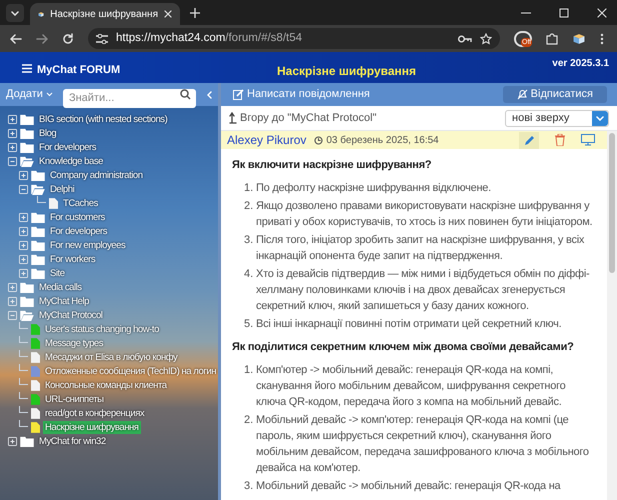  Describe the element at coordinates (564, 13) in the screenshot. I see `maximize-icon` at that location.